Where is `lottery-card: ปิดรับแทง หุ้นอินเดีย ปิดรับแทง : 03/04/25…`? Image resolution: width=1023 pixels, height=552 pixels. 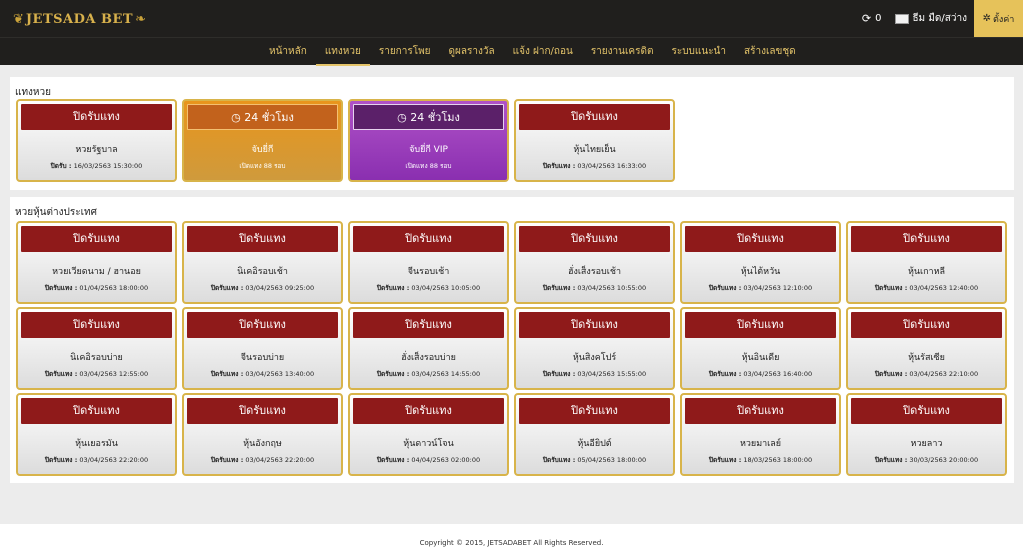
lottery-card: ปิดรับแทง หุ้นอินเดีย ปิดรับแทง : 03/04/25… is located at coordinates (760, 348).